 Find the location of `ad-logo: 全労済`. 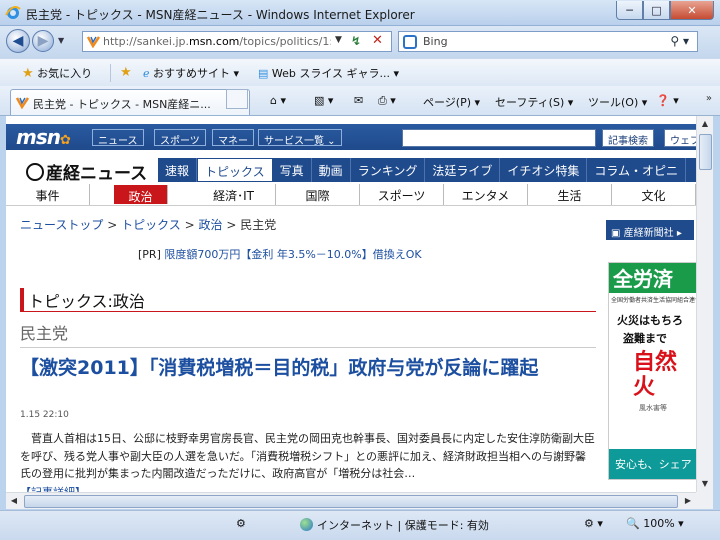

ad-logo: 全労済 is located at coordinates (652, 278).